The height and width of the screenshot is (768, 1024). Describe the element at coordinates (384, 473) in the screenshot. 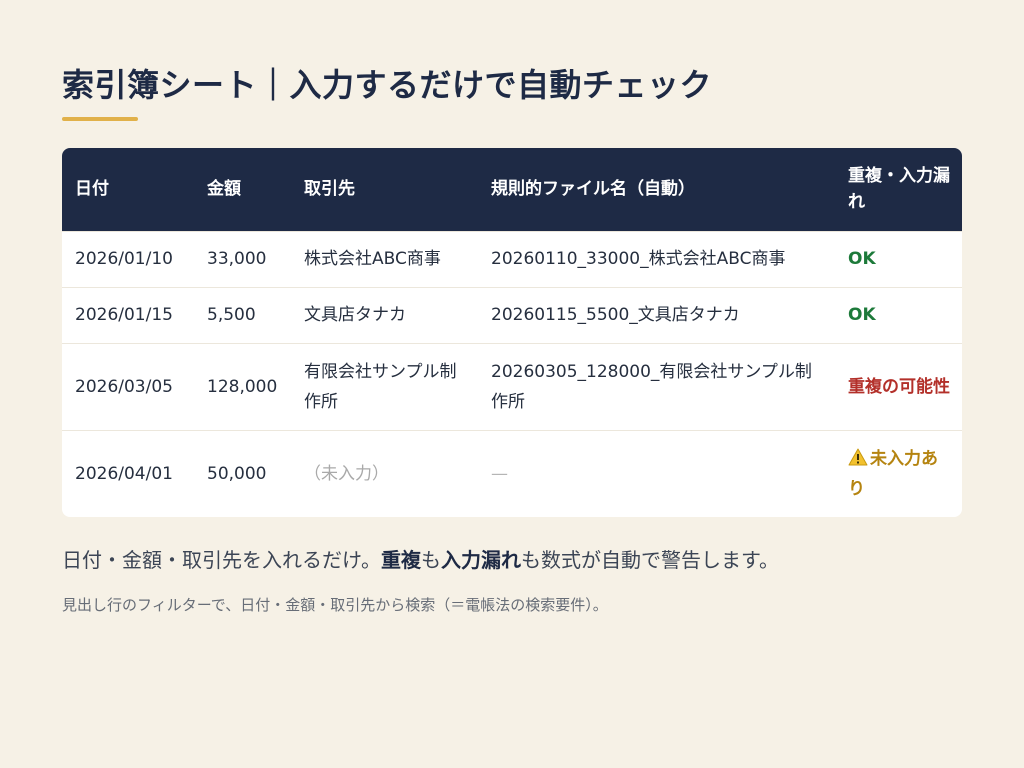

I see `cell-partner: （未入力）` at that location.